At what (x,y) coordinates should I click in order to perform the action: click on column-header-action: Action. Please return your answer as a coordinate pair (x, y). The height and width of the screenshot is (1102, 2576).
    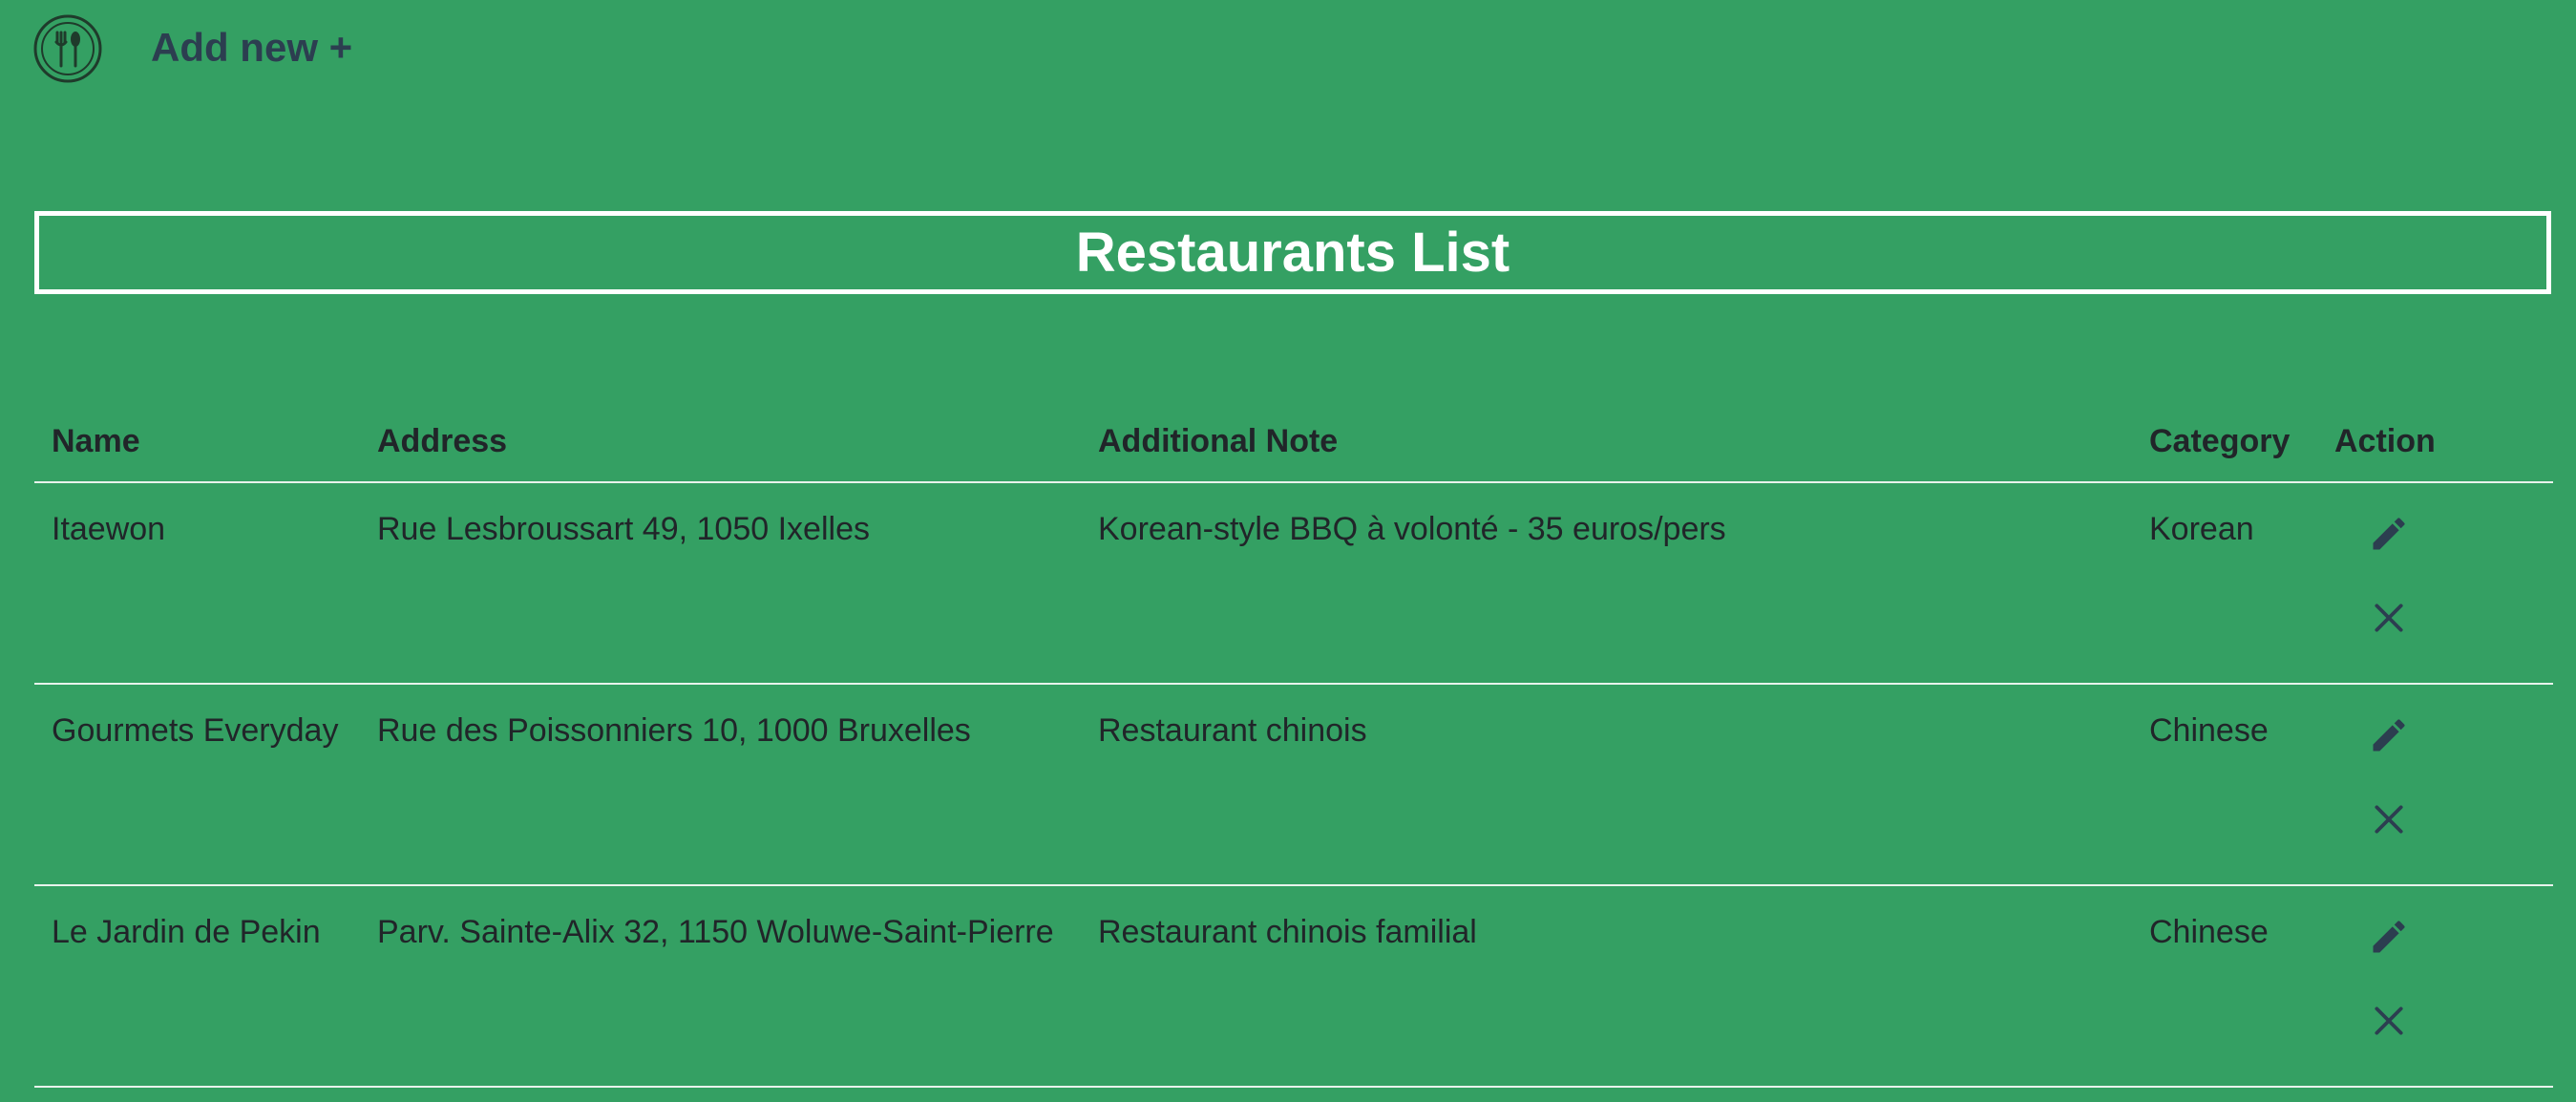
    Looking at the image, I should click on (2435, 442).